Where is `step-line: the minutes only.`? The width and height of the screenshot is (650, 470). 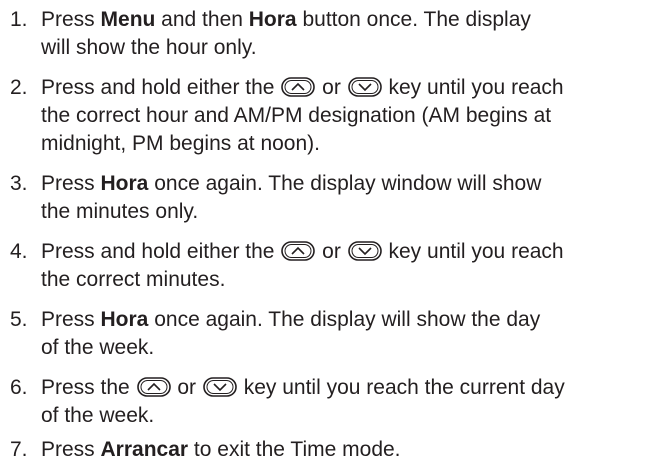
step-line: the minutes only. is located at coordinates (120, 211).